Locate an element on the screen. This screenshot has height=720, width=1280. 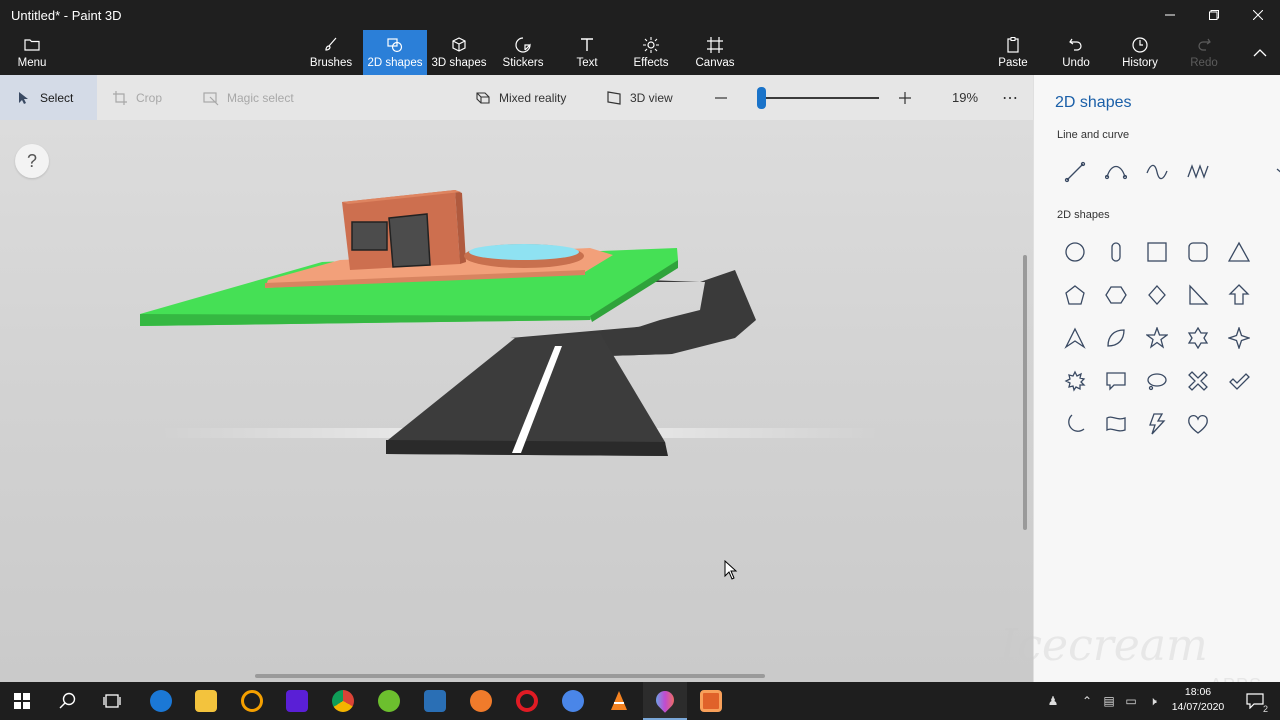
thought-bubble-icon is located at coordinates (1157, 382).